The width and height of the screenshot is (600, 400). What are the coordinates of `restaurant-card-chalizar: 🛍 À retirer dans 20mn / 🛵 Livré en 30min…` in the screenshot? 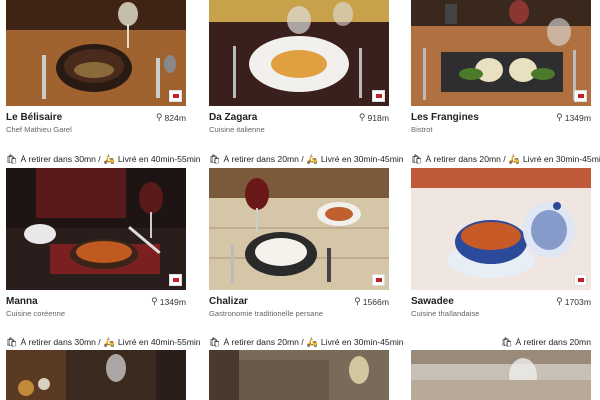 It's located at (306, 235).